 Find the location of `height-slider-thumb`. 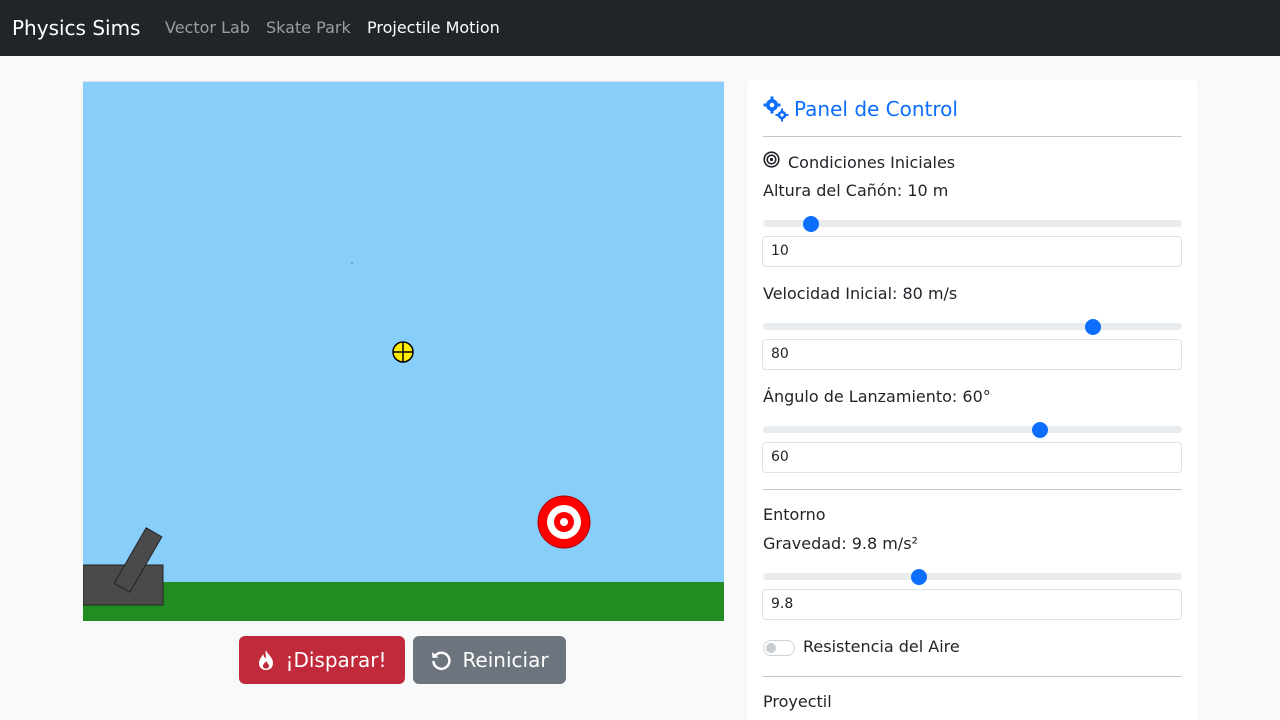

height-slider-thumb is located at coordinates (811, 224).